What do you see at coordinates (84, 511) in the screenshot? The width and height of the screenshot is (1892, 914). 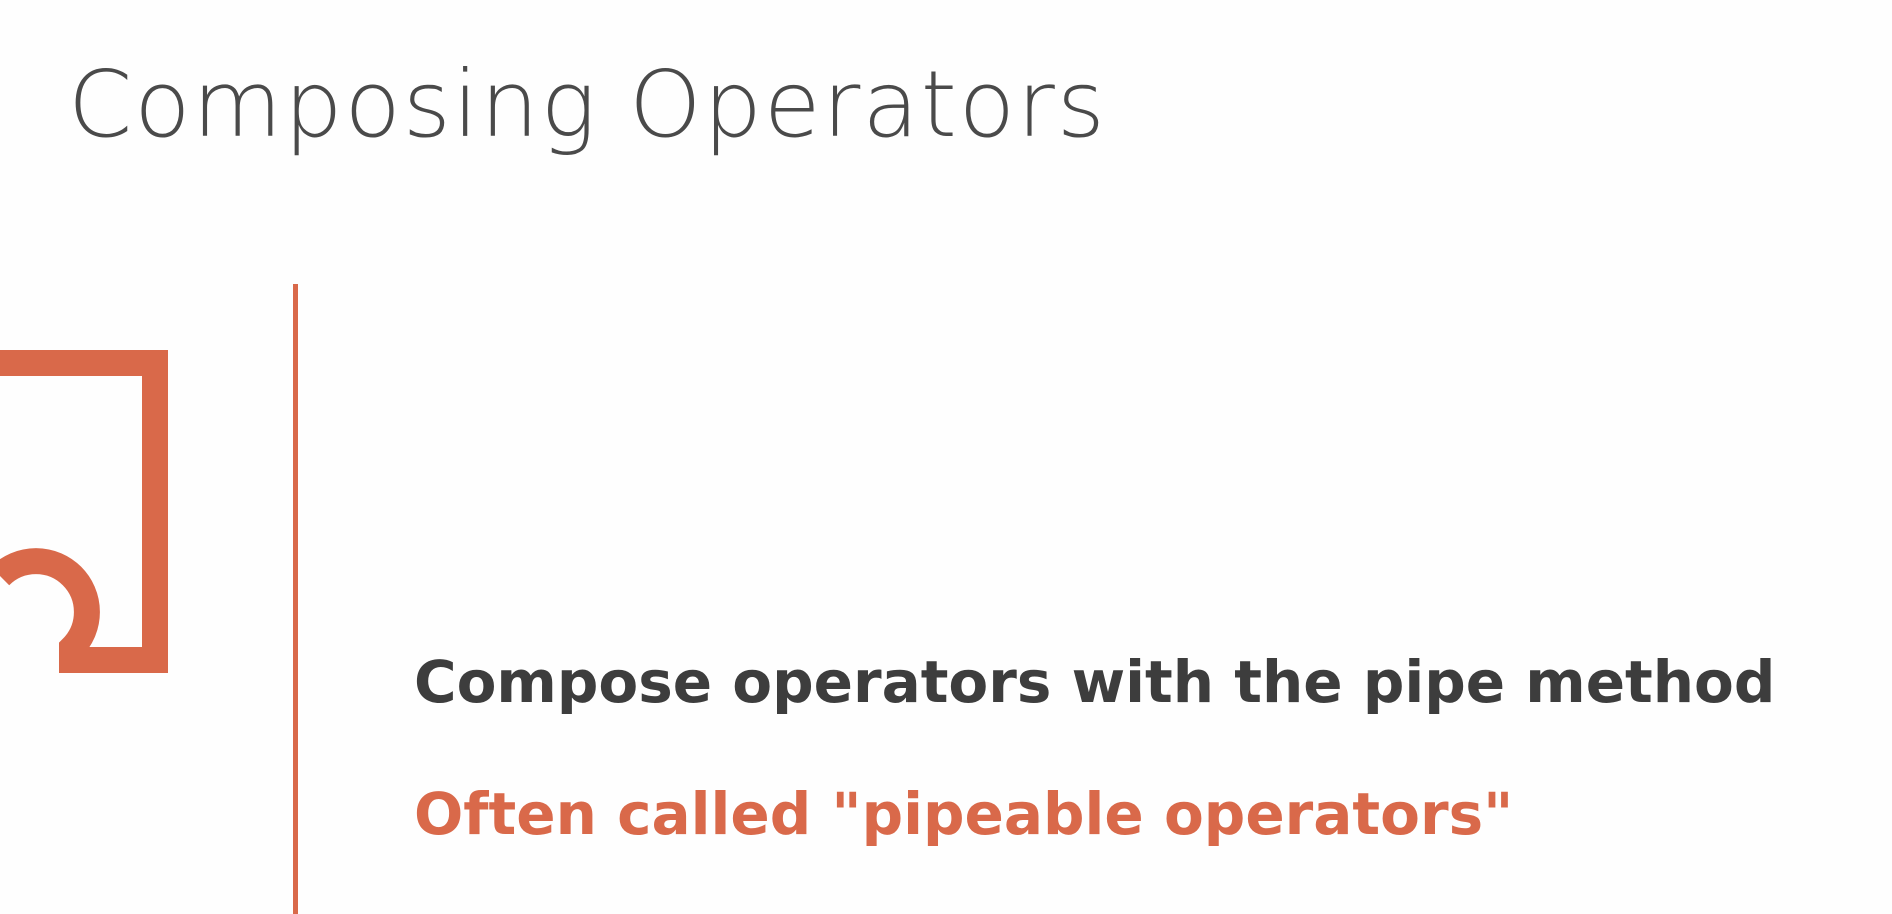 I see `puzzle-piece-icon` at bounding box center [84, 511].